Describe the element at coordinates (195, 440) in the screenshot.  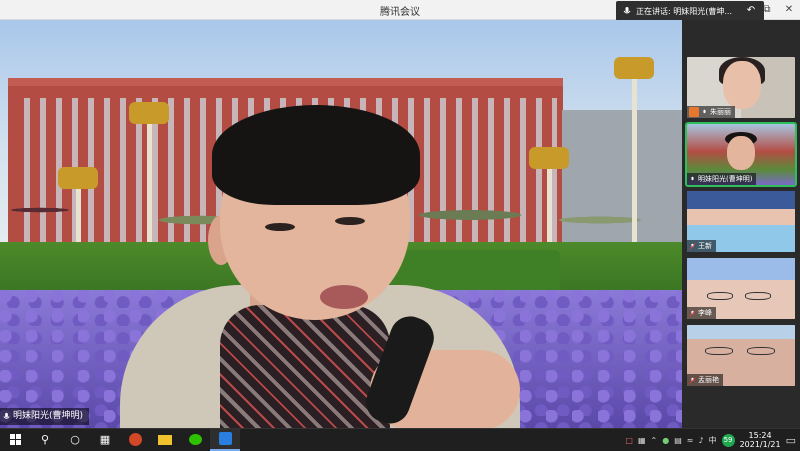
I see `wechat-icon` at that location.